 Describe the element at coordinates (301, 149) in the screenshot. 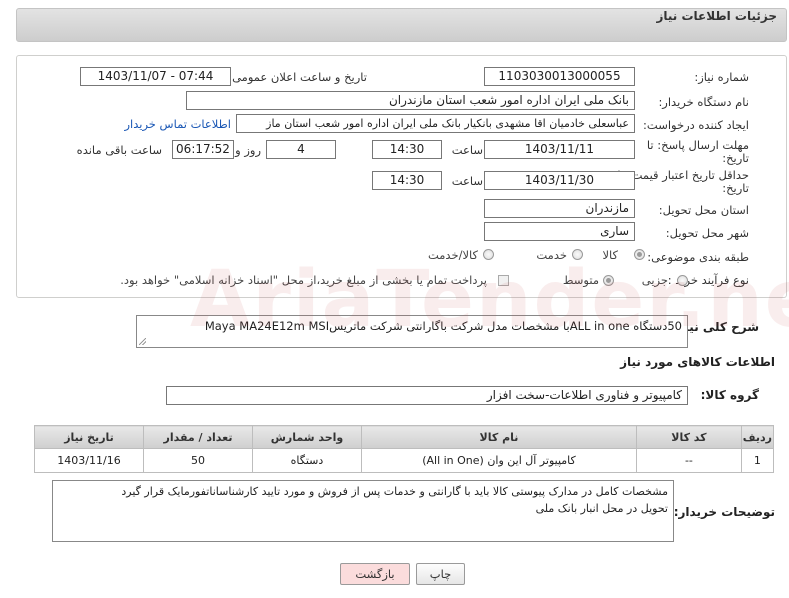

I see `days-remaining-field: 4` at that location.